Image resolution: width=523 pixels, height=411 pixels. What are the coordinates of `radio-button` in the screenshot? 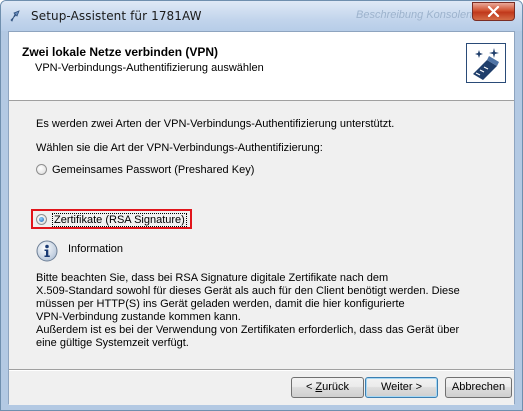 It's located at (41, 169).